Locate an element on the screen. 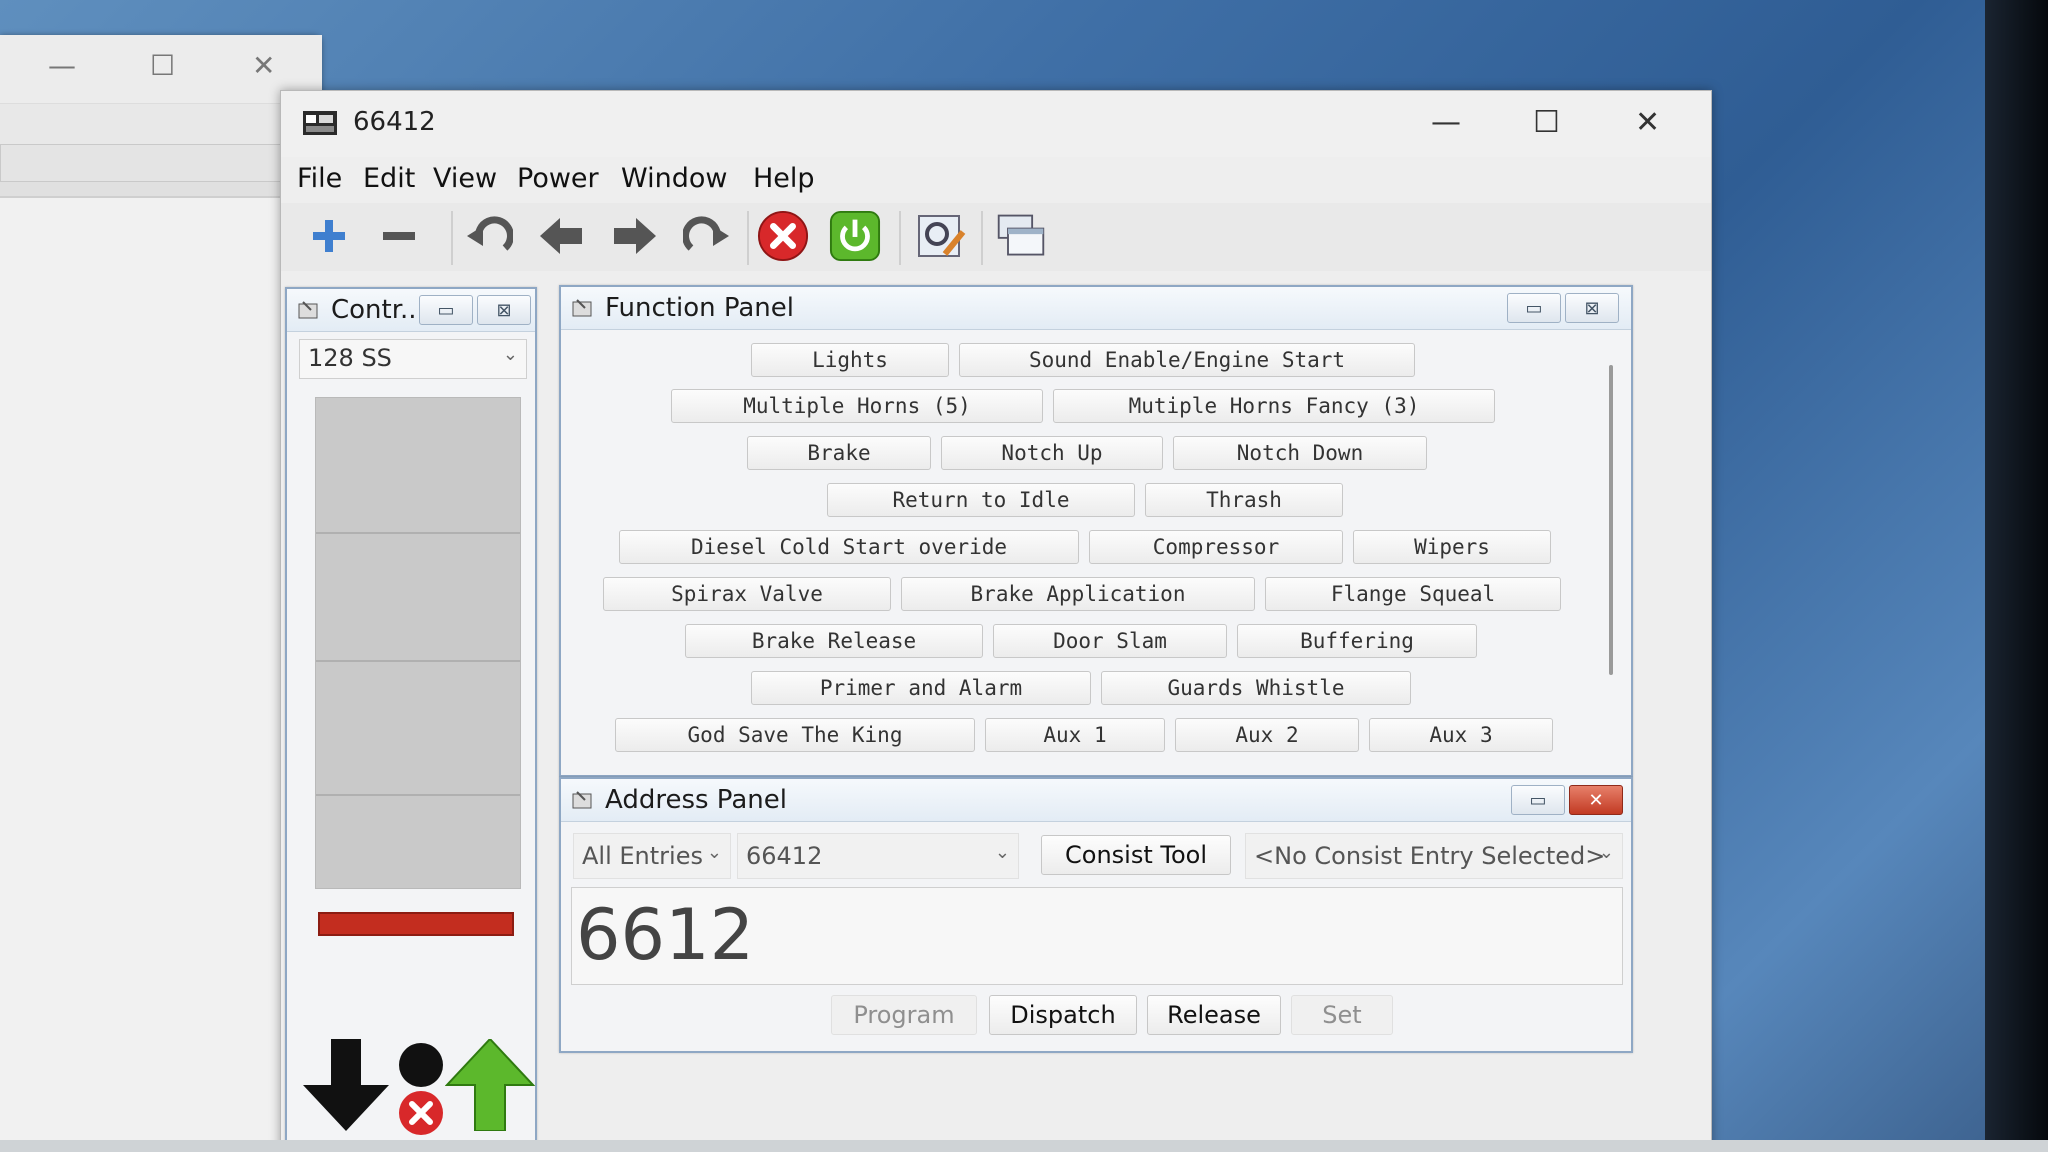  menu-edit: Edit is located at coordinates (389, 178).